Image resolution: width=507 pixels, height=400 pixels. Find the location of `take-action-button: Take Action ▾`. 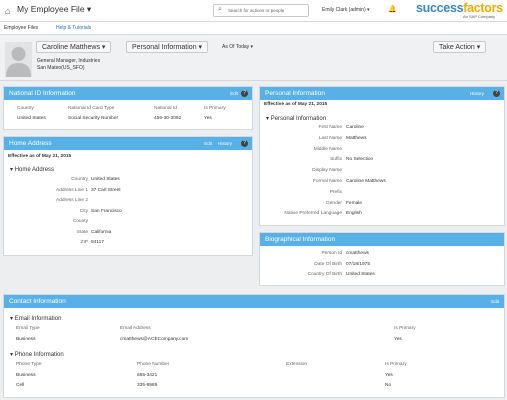

take-action-button: Take Action ▾ is located at coordinates (460, 47).